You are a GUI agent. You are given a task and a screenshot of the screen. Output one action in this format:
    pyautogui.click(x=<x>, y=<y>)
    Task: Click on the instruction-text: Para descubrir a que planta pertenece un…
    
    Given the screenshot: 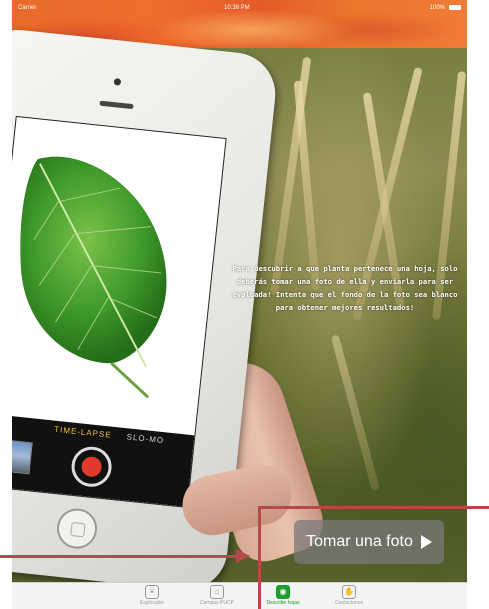 What is the action you would take?
    pyautogui.click(x=345, y=288)
    